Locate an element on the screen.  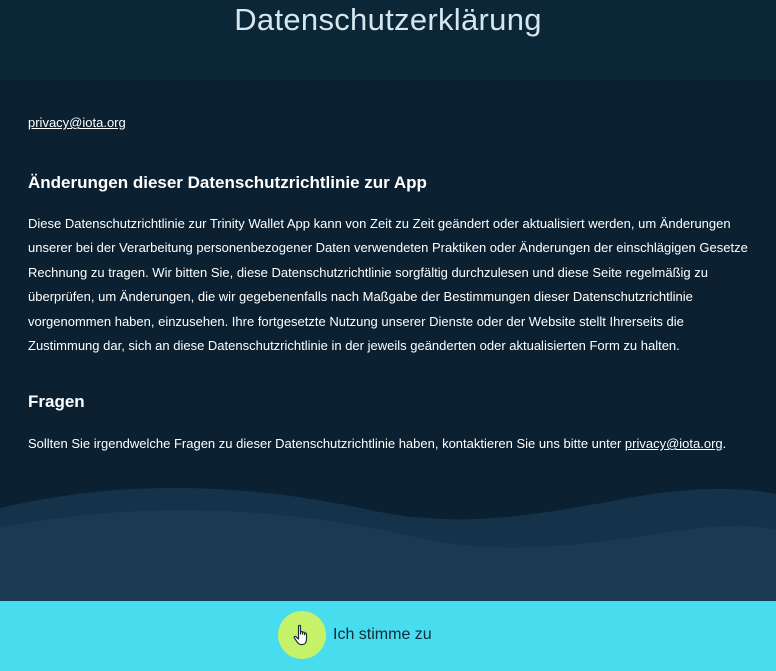
footer-bar: Ich stimme zu is located at coordinates (388, 636).